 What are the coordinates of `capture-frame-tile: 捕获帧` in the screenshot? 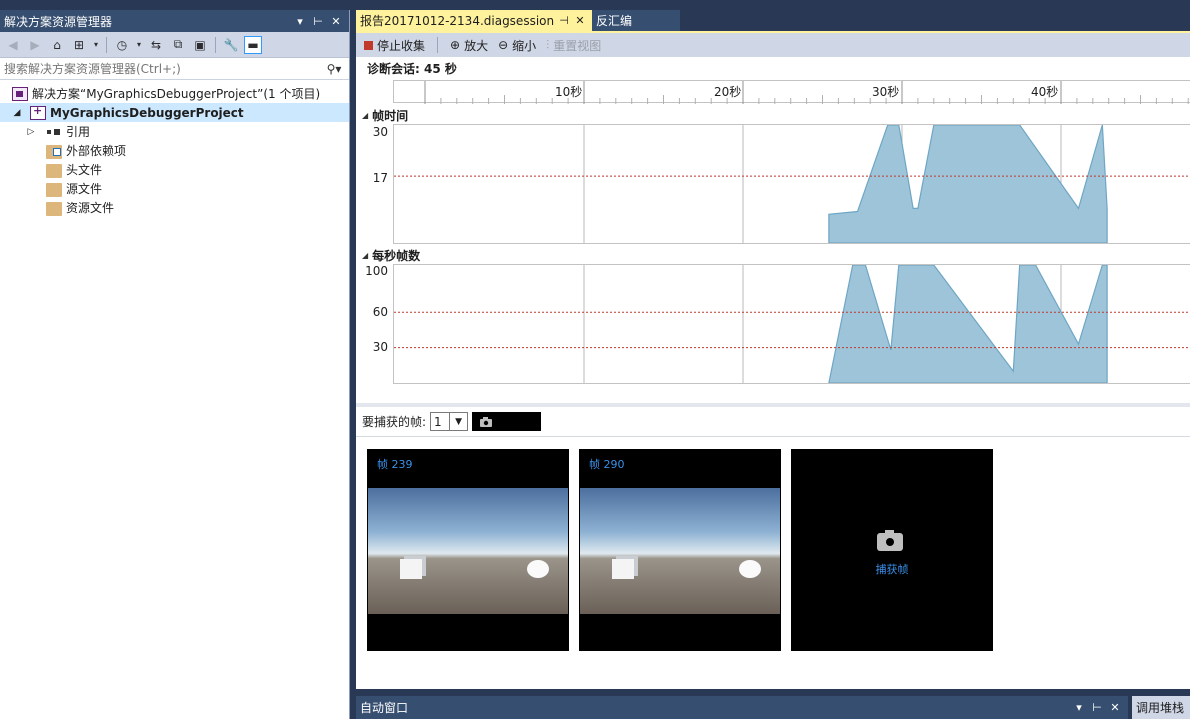 It's located at (892, 550).